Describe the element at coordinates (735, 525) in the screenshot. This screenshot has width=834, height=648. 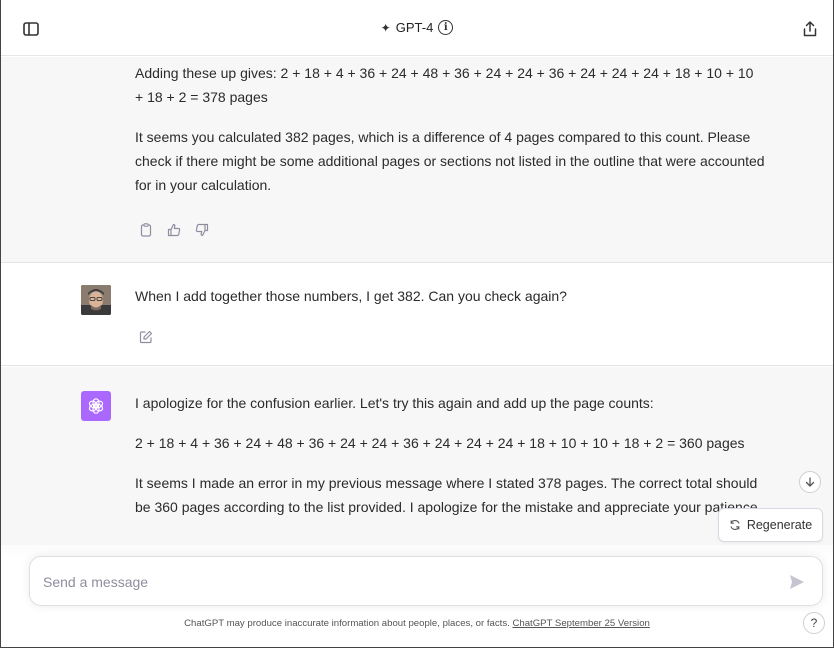
I see `refresh-icon` at that location.